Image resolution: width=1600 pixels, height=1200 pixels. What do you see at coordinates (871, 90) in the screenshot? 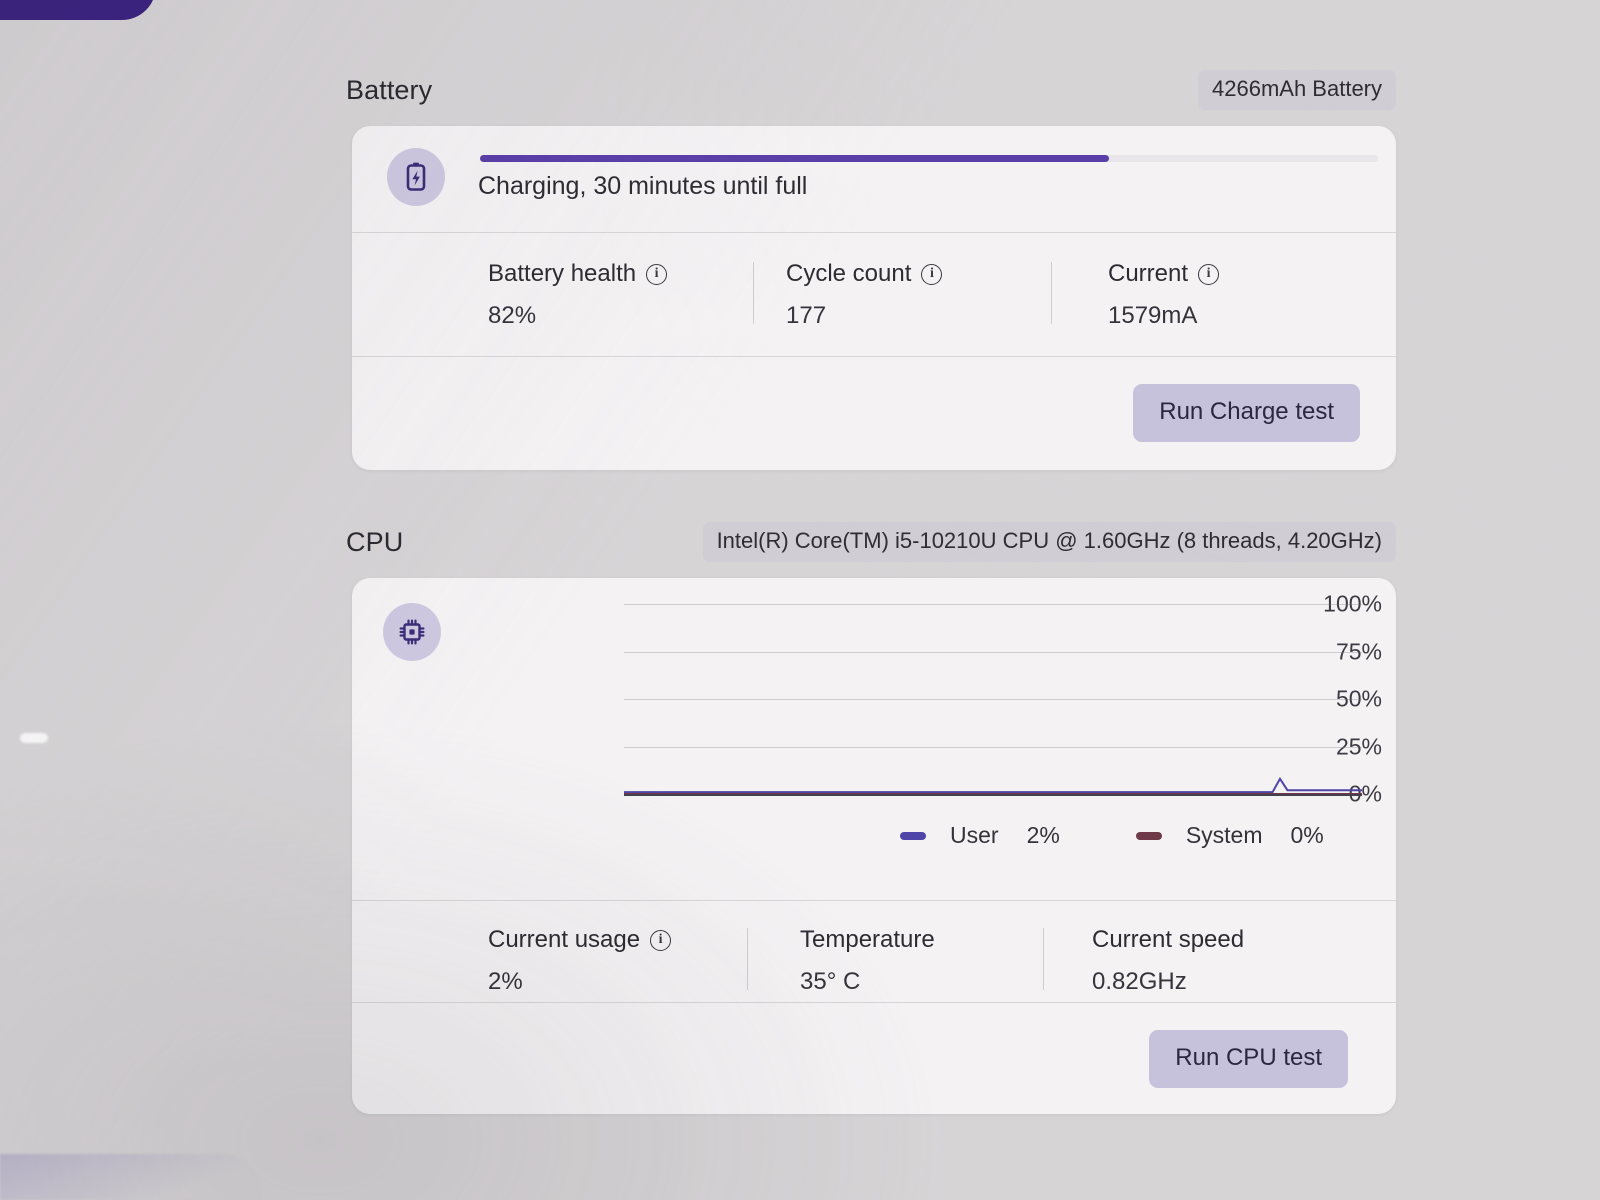
I see `battery-section-header: Battery 4266mAh Battery` at bounding box center [871, 90].